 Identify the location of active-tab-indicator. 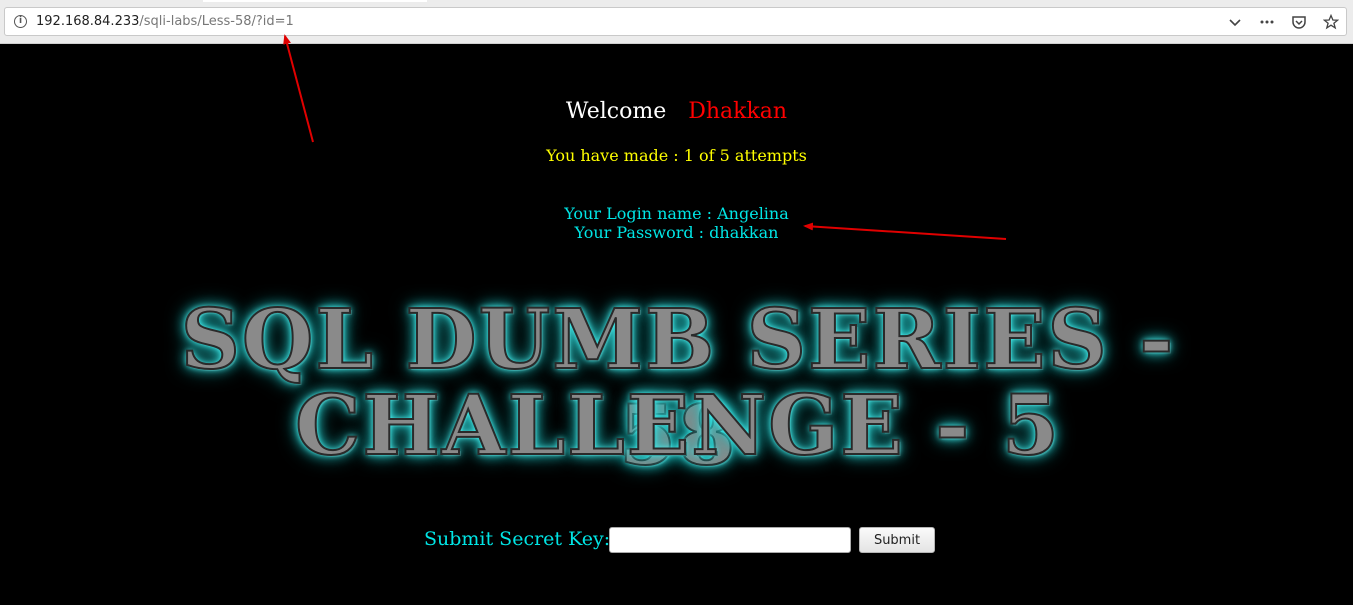
(315, 1).